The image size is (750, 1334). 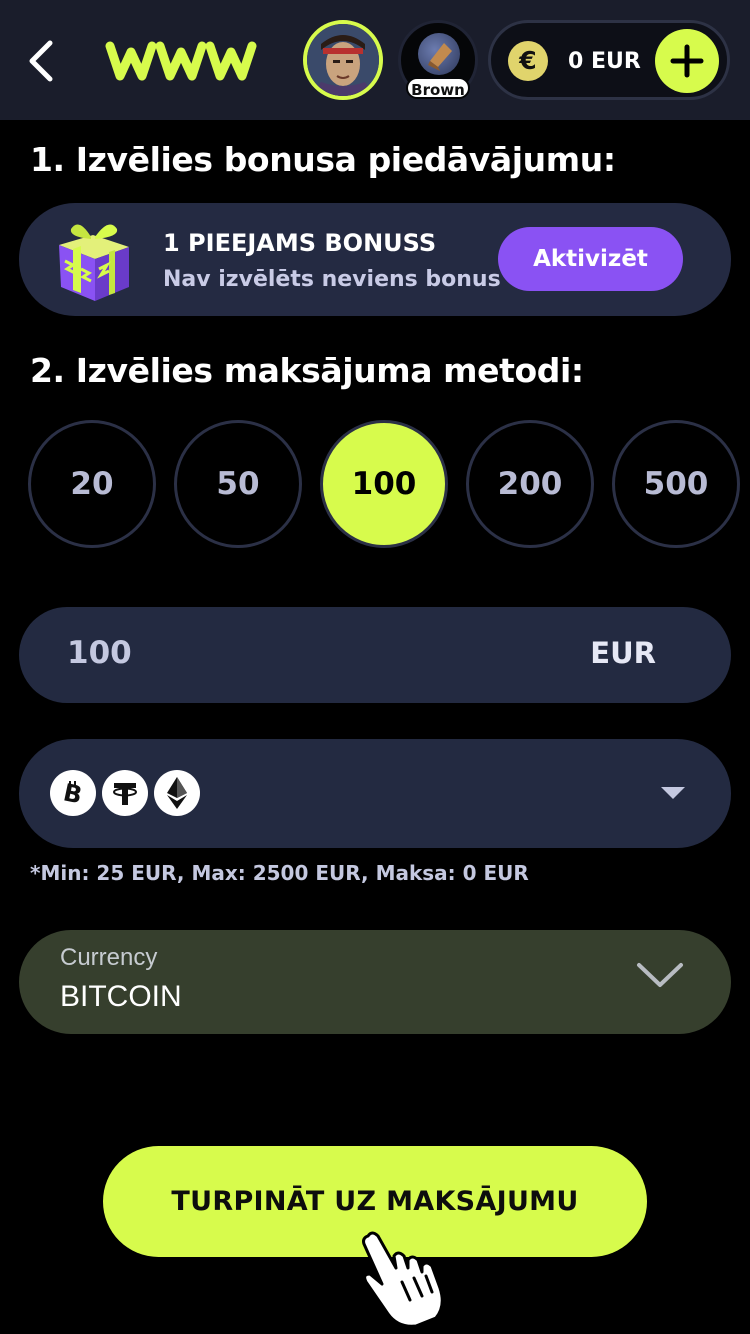 What do you see at coordinates (300, 243) in the screenshot?
I see `bonus-title: 1 PIEEJAMS BONUSS` at bounding box center [300, 243].